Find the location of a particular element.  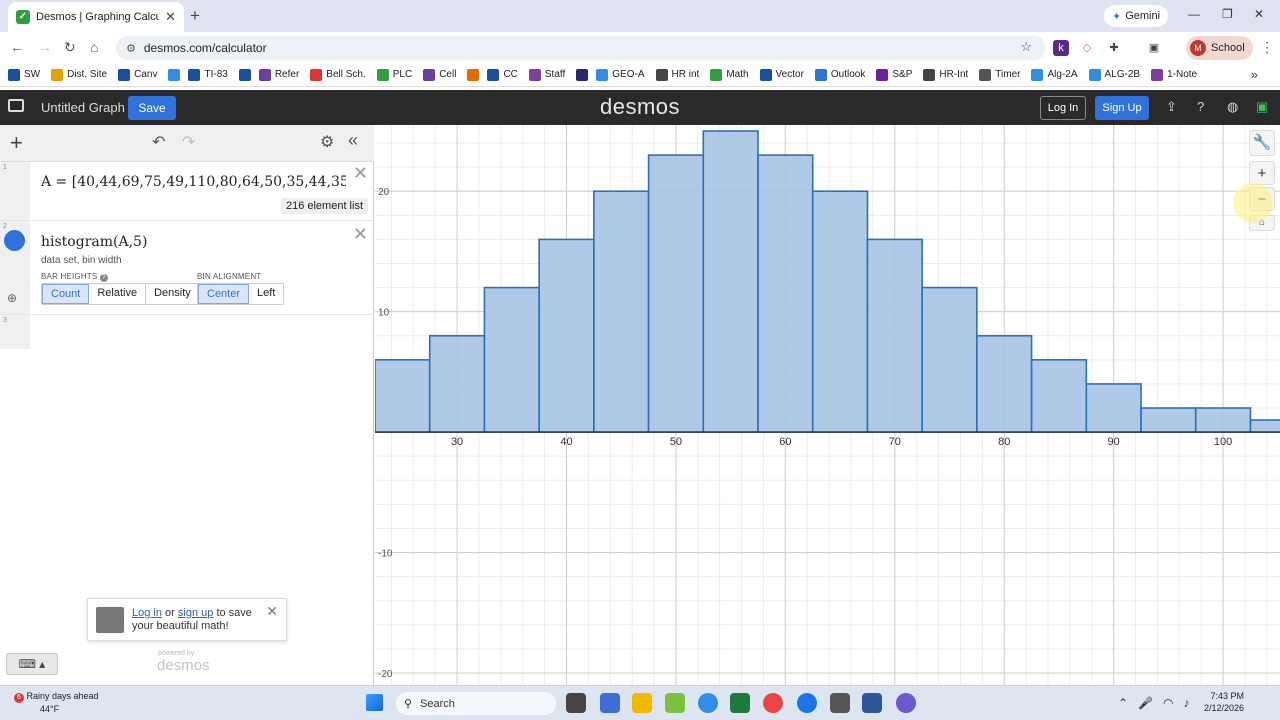

close-tab-icon: ✕ is located at coordinates (170, 17).